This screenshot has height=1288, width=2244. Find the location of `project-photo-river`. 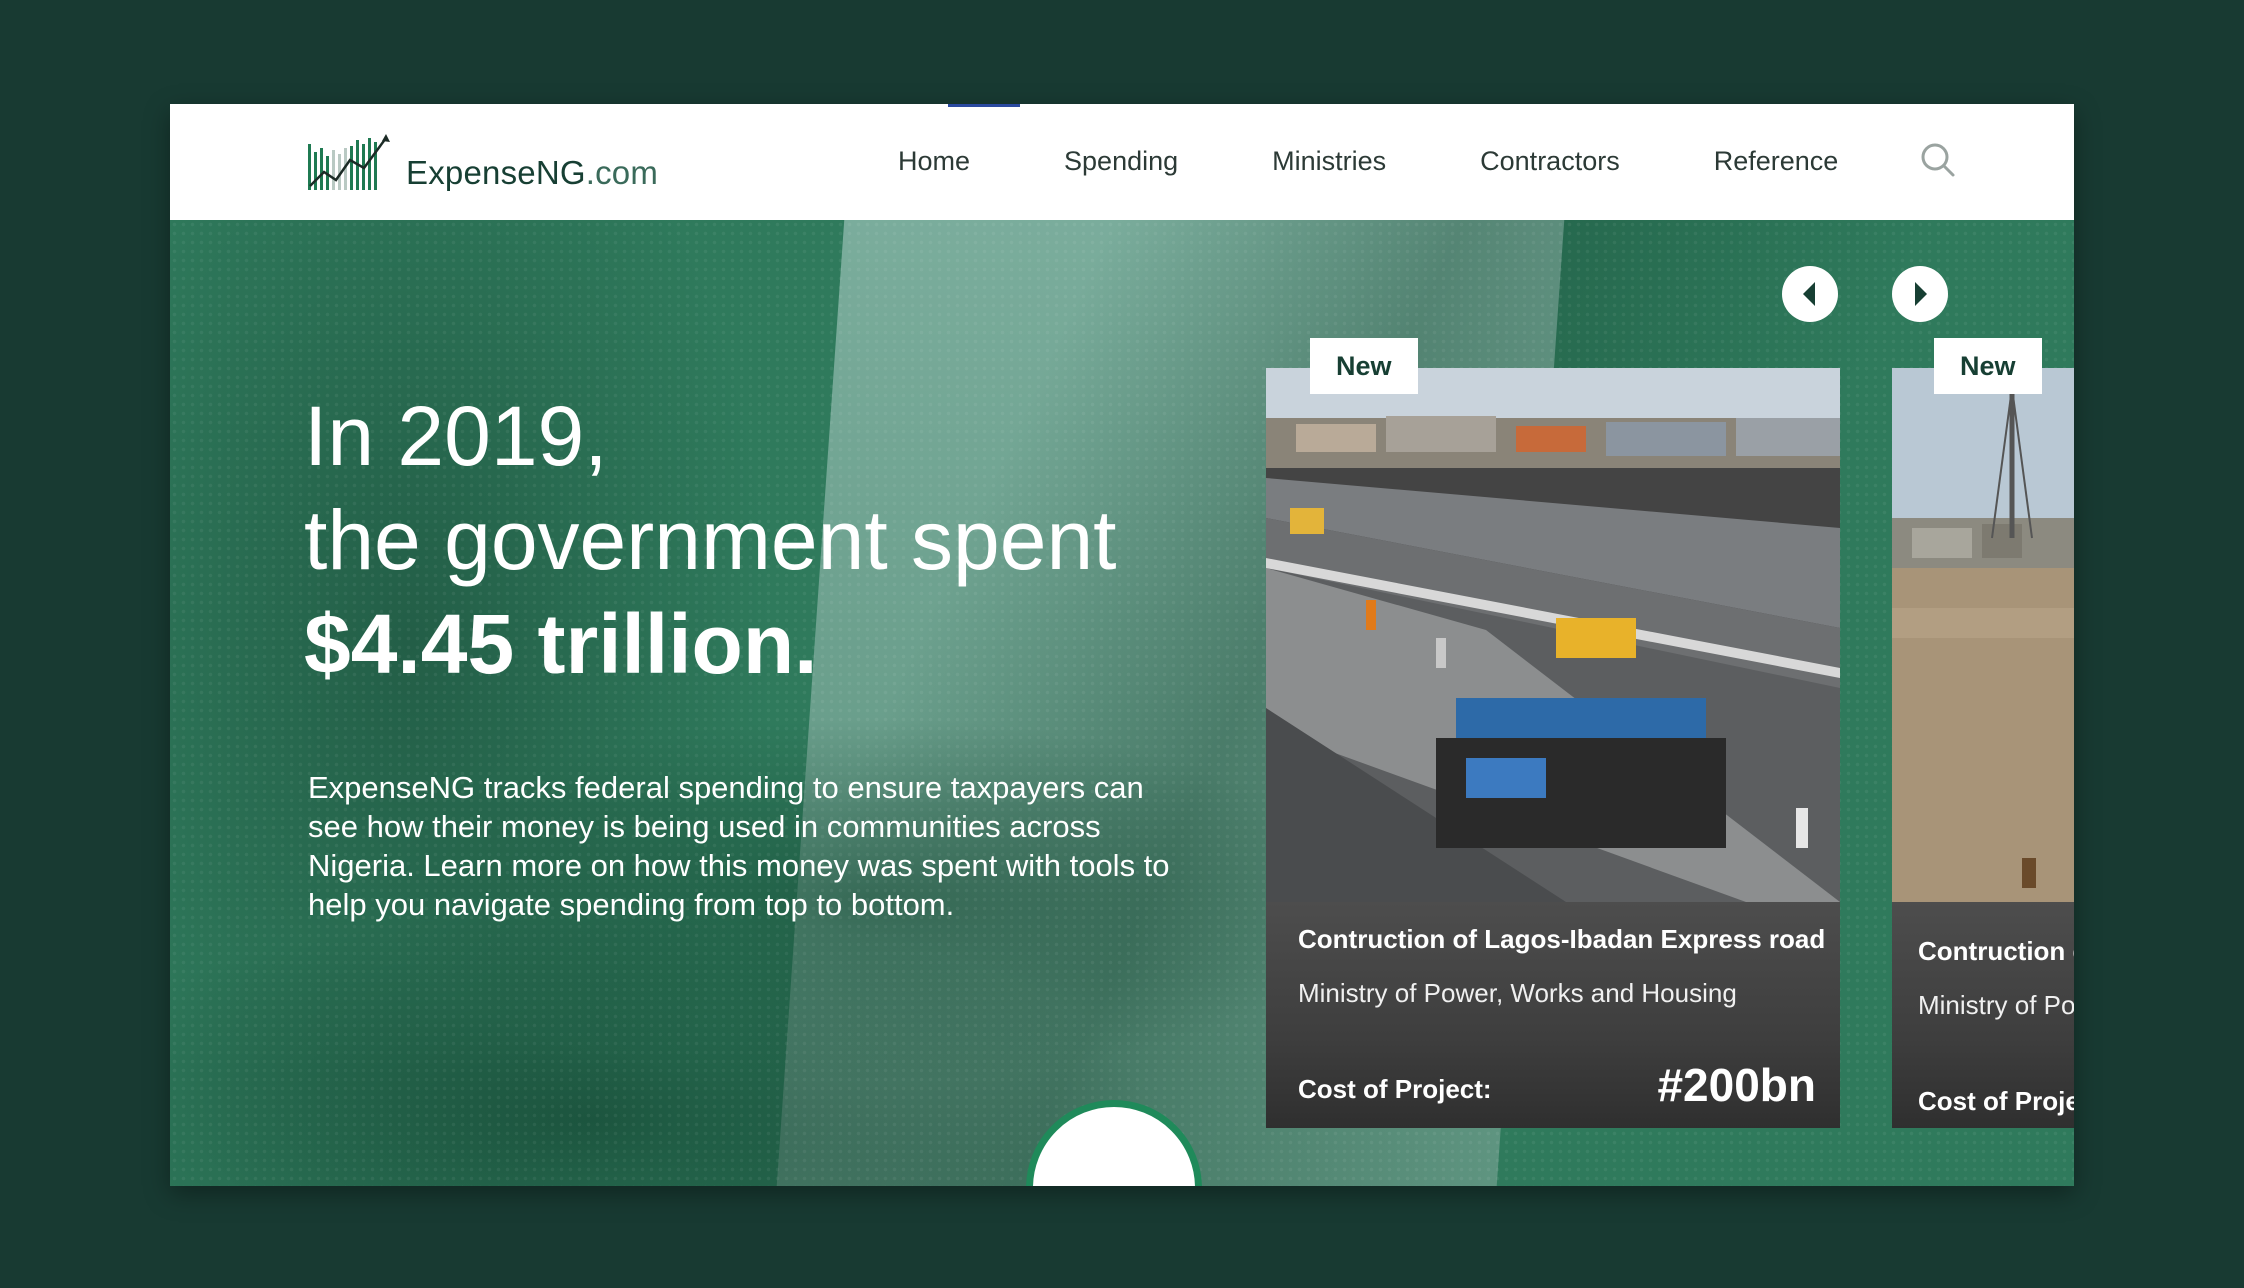

project-photo-river is located at coordinates (1983, 635).